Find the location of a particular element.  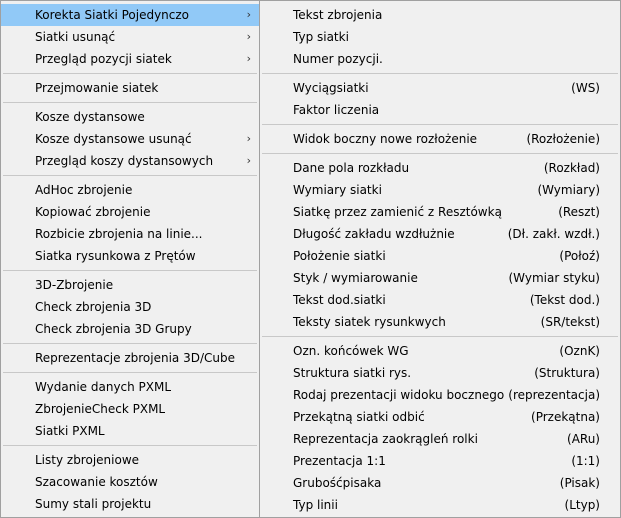

menu-item-label: Prezentacja 1:1 is located at coordinates (339, 461).